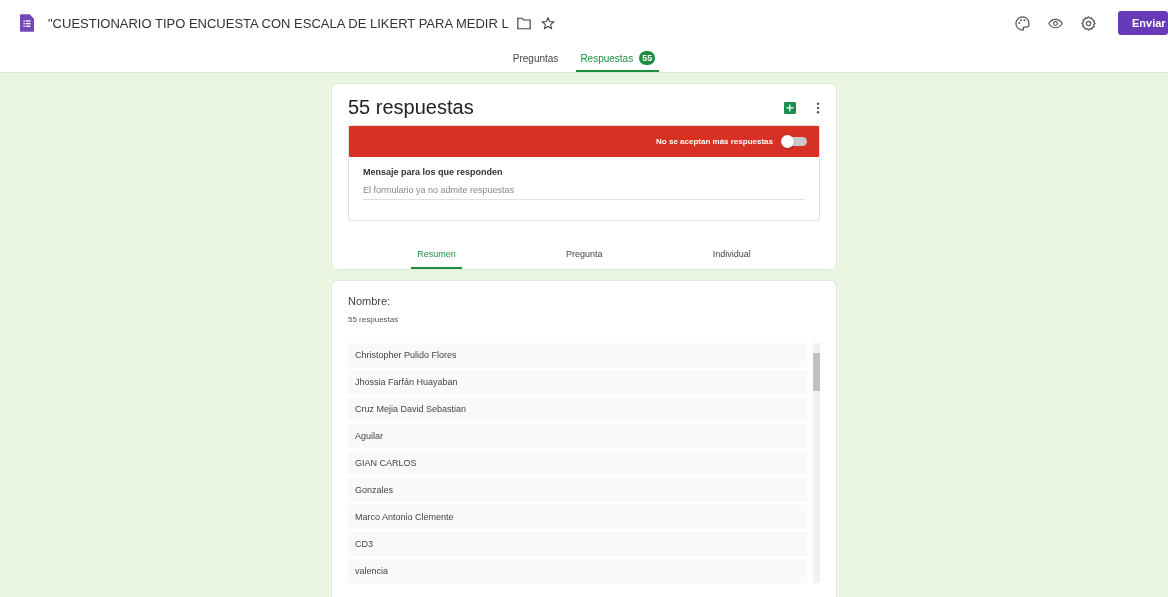 The image size is (1168, 597). I want to click on answer-row: Cruz Mejia David Sebastian, so click(577, 409).